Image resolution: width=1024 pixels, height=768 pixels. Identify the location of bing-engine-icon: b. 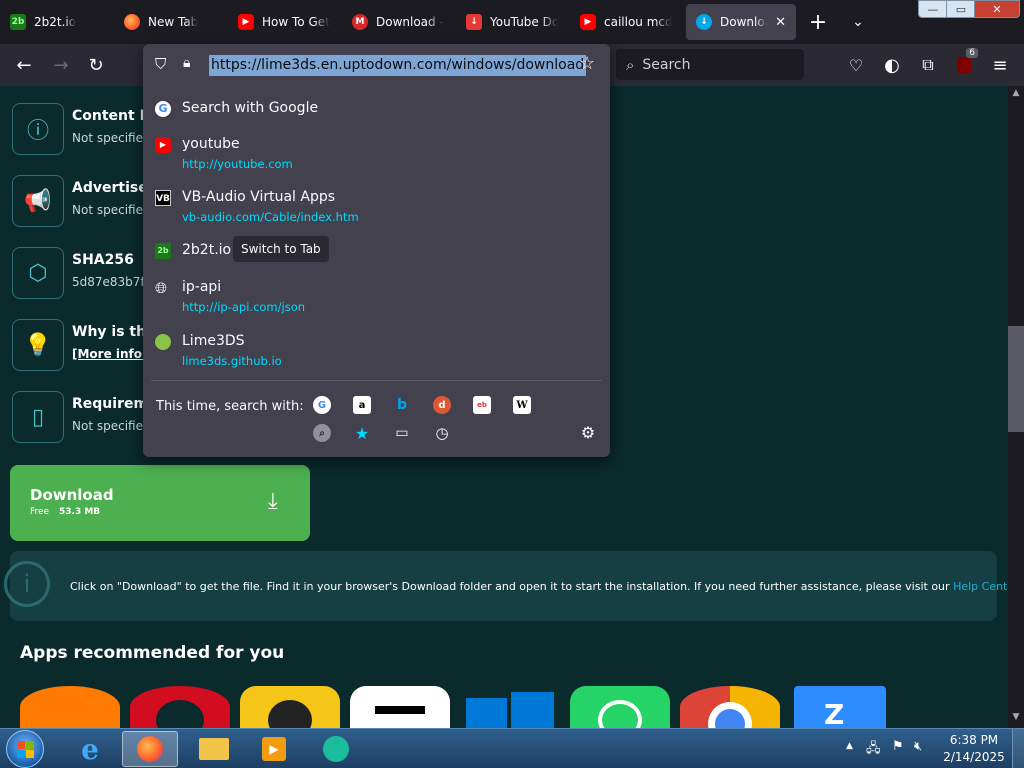
(402, 405).